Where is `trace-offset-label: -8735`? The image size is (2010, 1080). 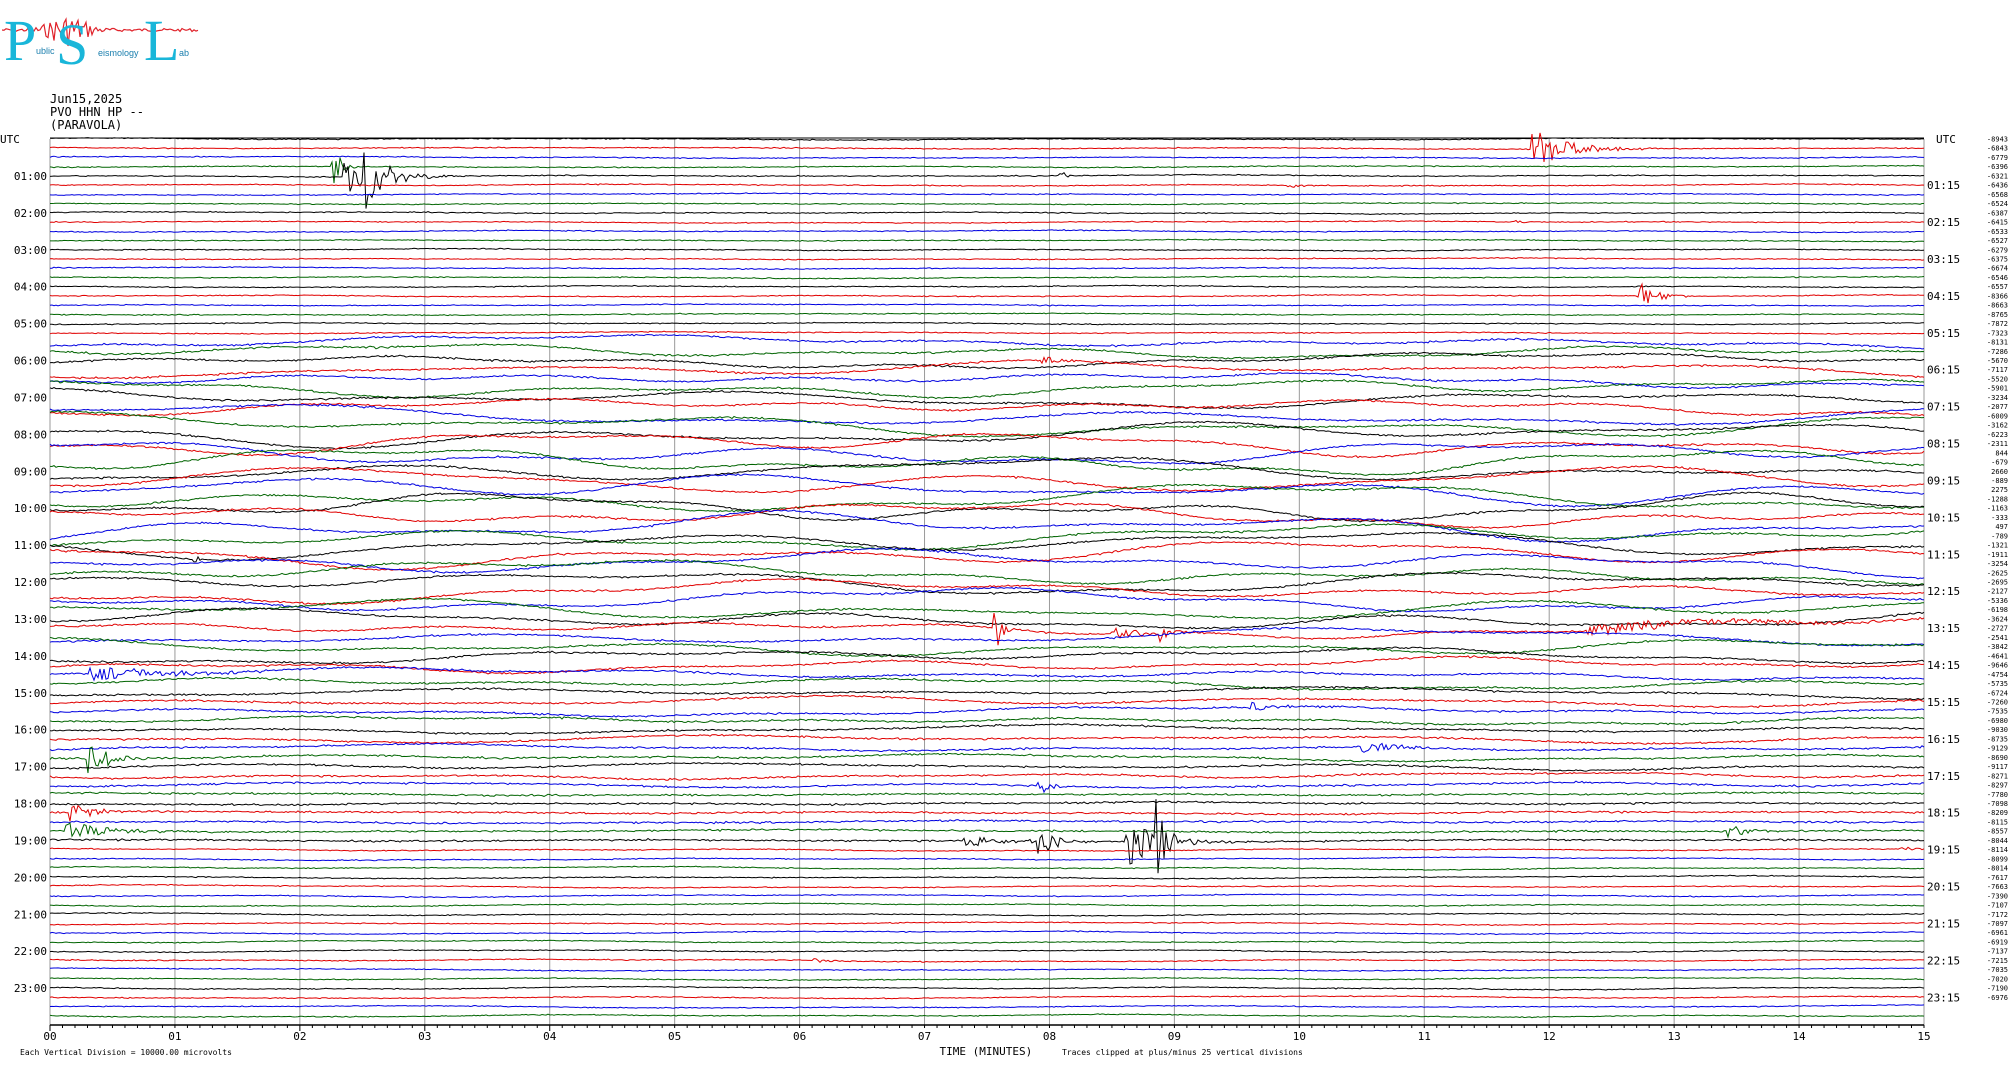
trace-offset-label: -8735 is located at coordinates (1997, 739).